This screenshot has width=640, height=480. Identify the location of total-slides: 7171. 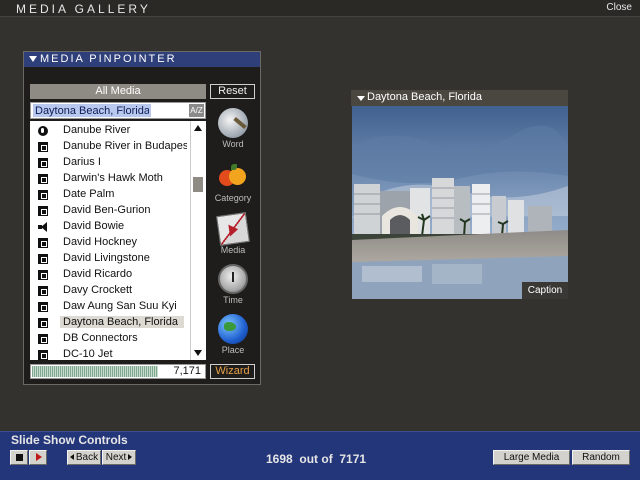
(353, 459).